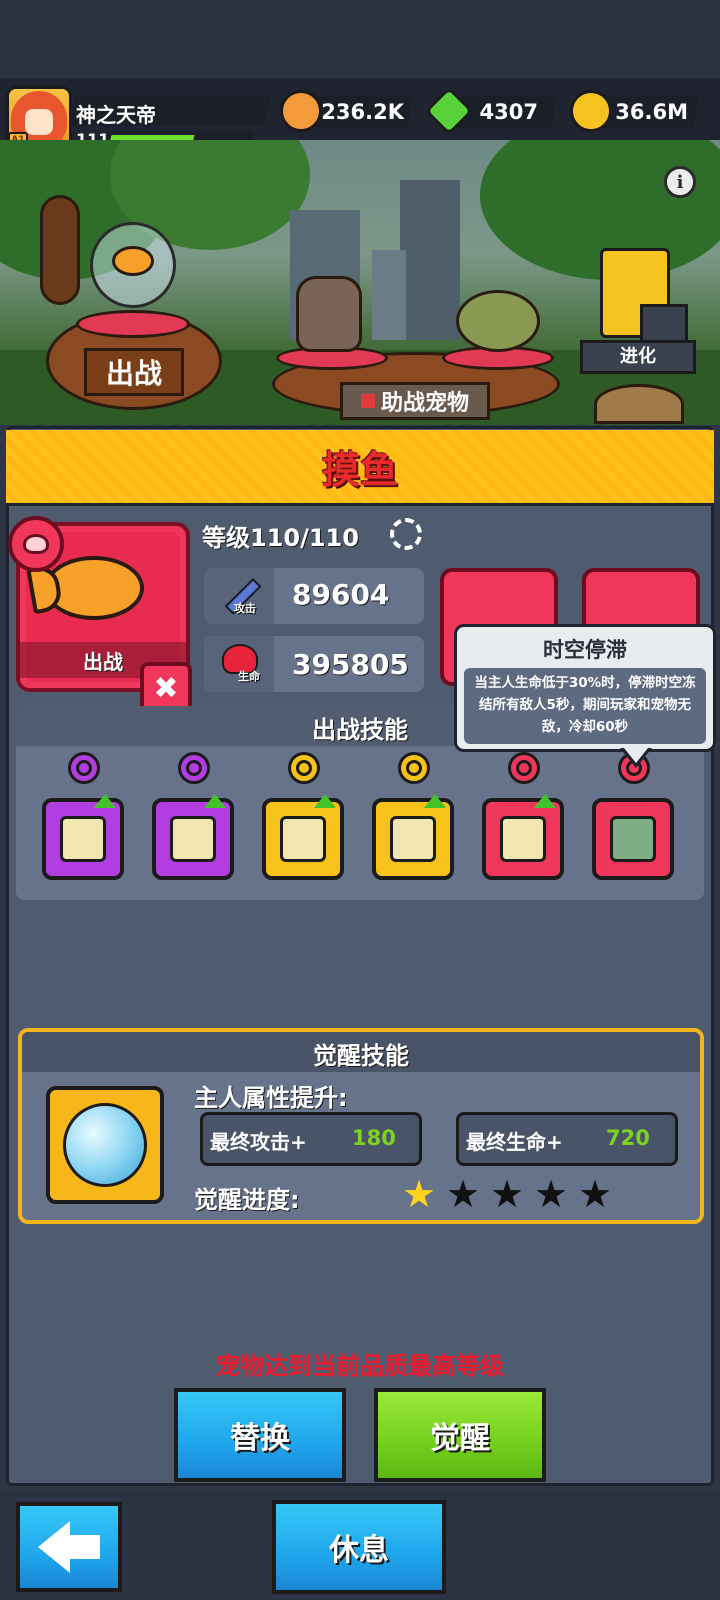 This screenshot has width=720, height=1600. Describe the element at coordinates (638, 357) in the screenshot. I see `evolve-button: 进化` at that location.